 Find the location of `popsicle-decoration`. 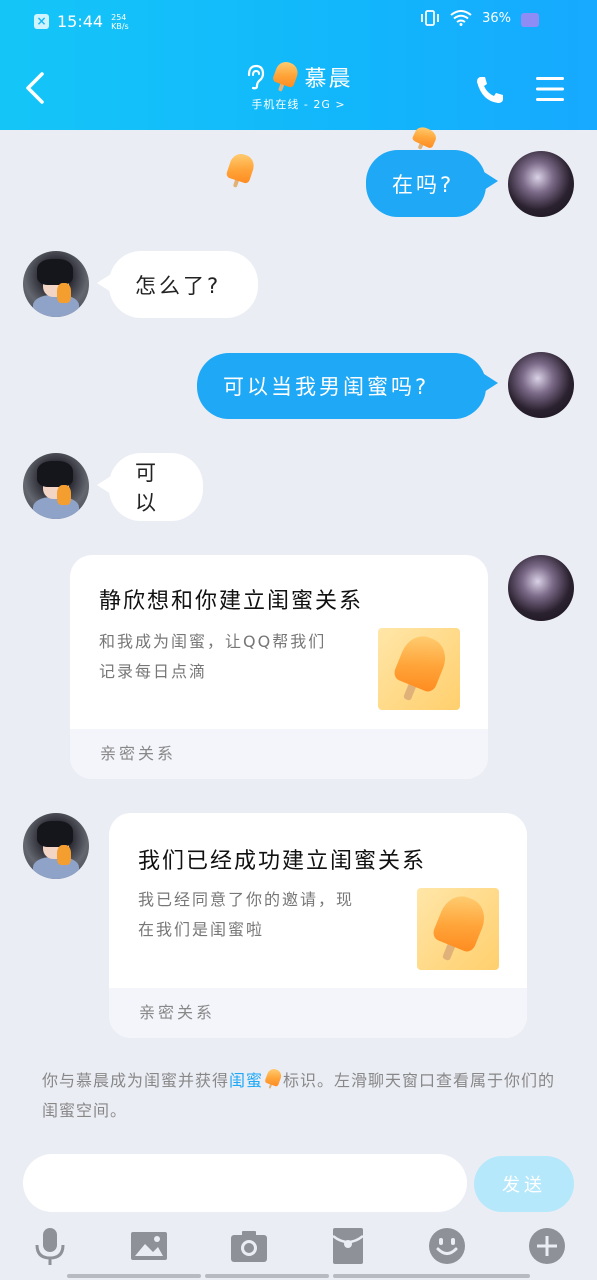

popsicle-decoration is located at coordinates (240, 171).